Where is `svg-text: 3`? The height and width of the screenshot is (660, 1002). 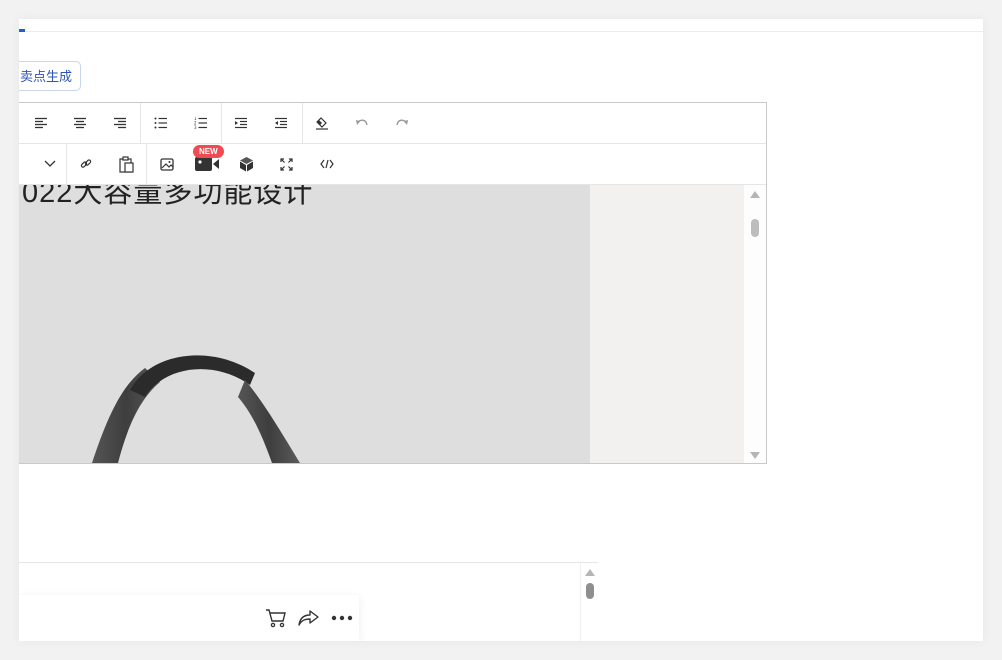
svg-text: 3 is located at coordinates (195, 127).